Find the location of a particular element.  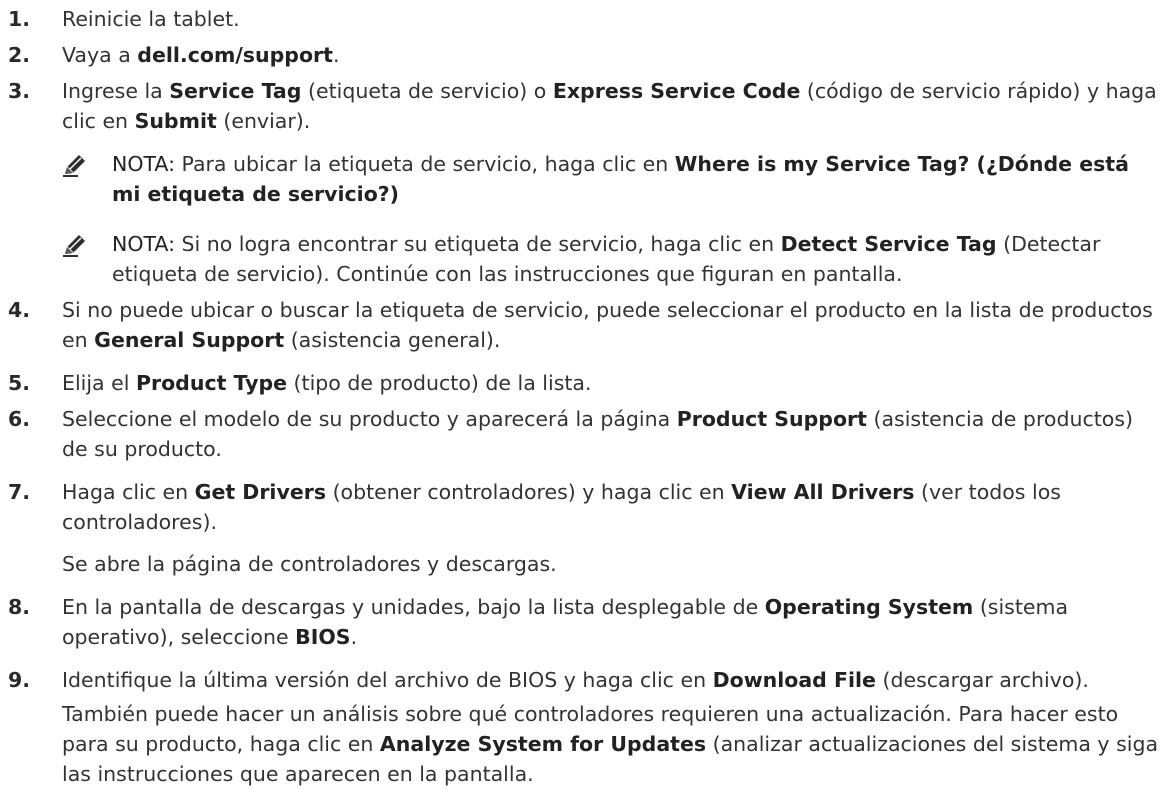

text-run: Haga clic en is located at coordinates (128, 492).